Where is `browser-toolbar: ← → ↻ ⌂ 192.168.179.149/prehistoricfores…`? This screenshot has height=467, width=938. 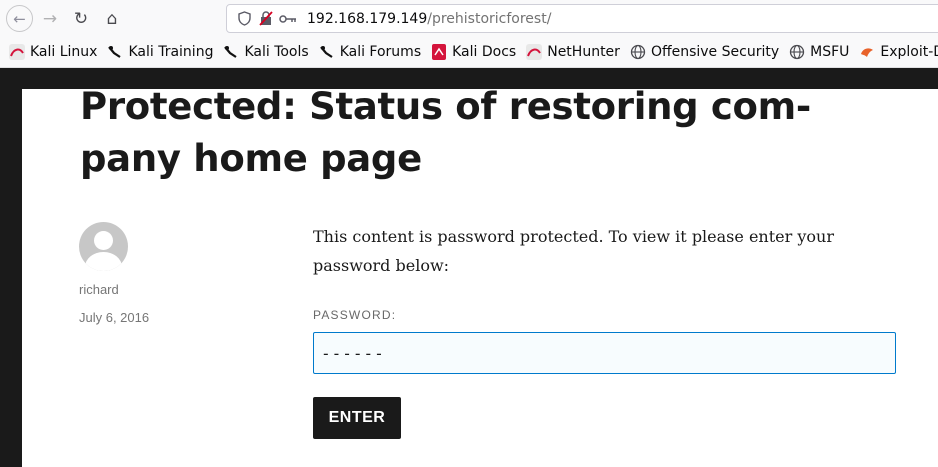
browser-toolbar: ← → ↻ ⌂ 192.168.179.149/prehistoricfores… is located at coordinates (469, 18).